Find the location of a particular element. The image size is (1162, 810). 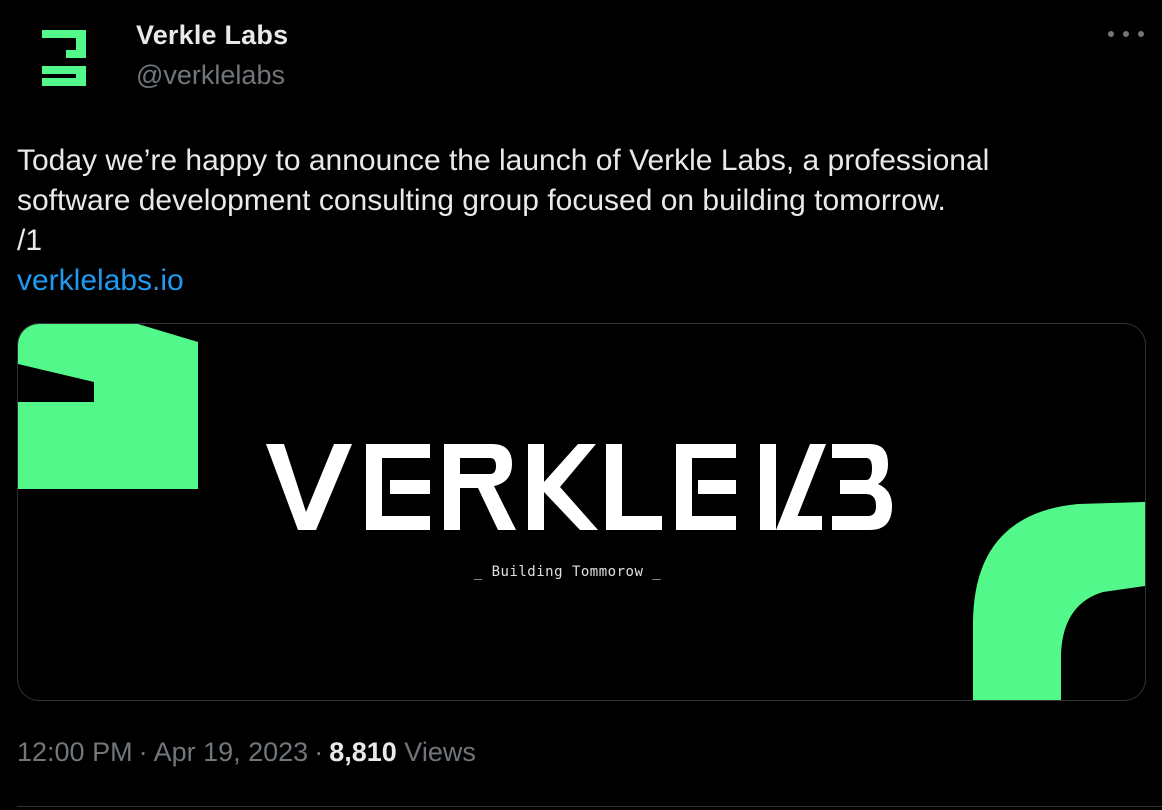

tweet-meta: 12:00 PM · Apr 19, 2023 · 8,810 Views is located at coordinates (246, 752).